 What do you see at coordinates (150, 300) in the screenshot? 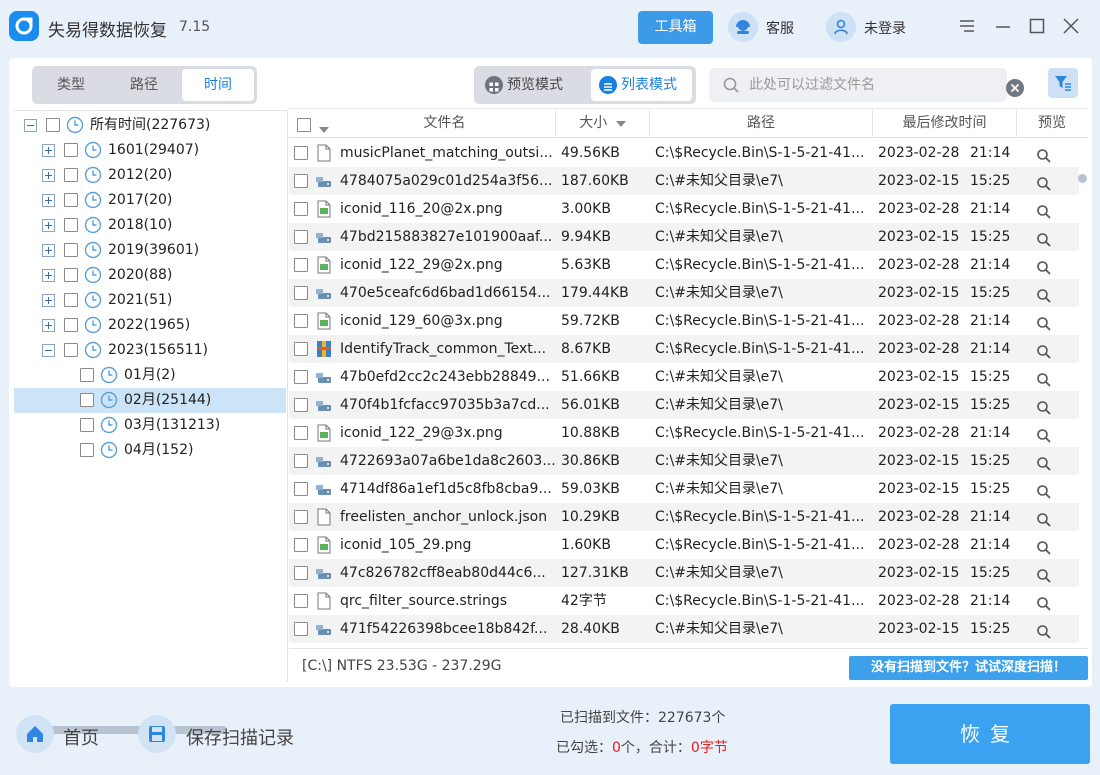
I see `tree-node-year: 2021(51)` at bounding box center [150, 300].